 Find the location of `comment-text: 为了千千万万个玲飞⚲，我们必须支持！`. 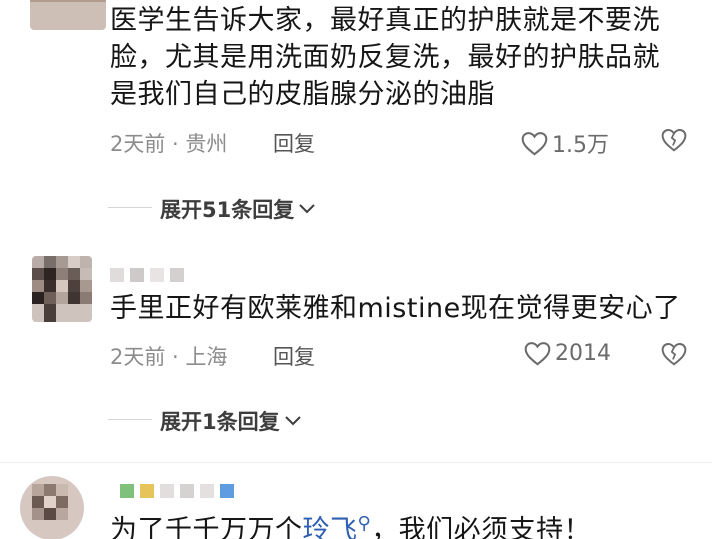

comment-text: 为了千千万万个玲飞⚲，我们必须支持！ is located at coordinates (350, 522).